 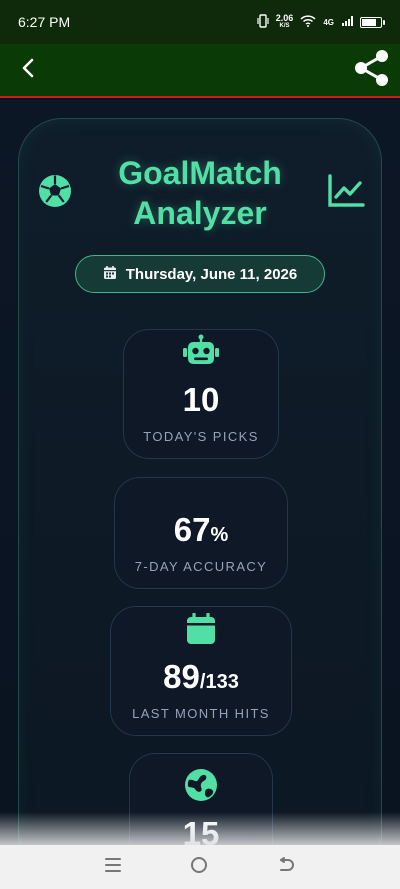 What do you see at coordinates (55, 193) in the screenshot?
I see `soccer-ball-icon` at bounding box center [55, 193].